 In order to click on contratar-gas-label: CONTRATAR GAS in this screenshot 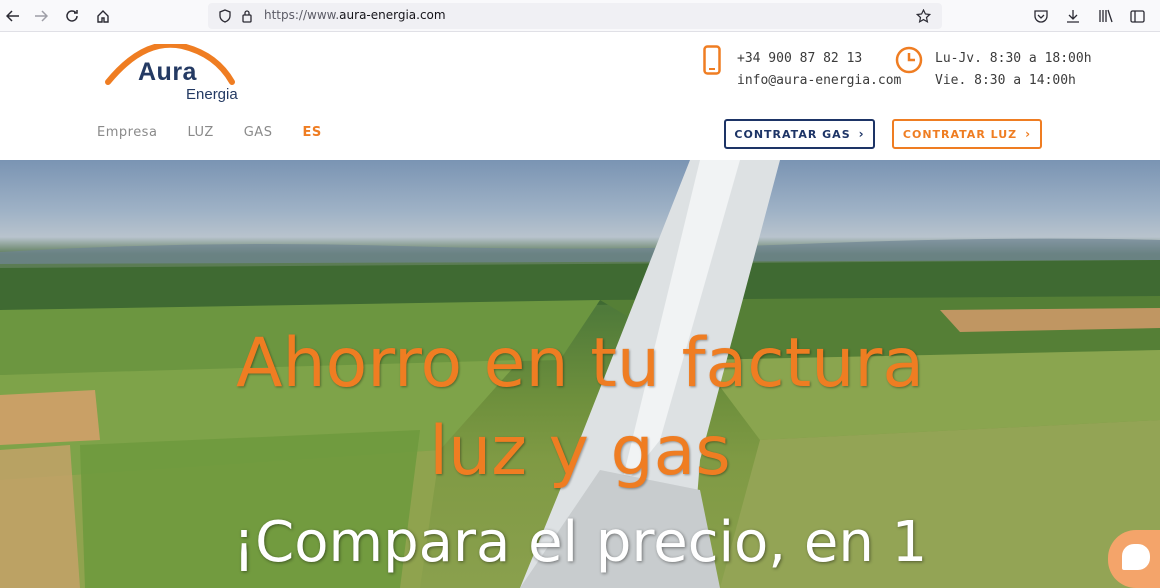, I will do `click(792, 134)`.